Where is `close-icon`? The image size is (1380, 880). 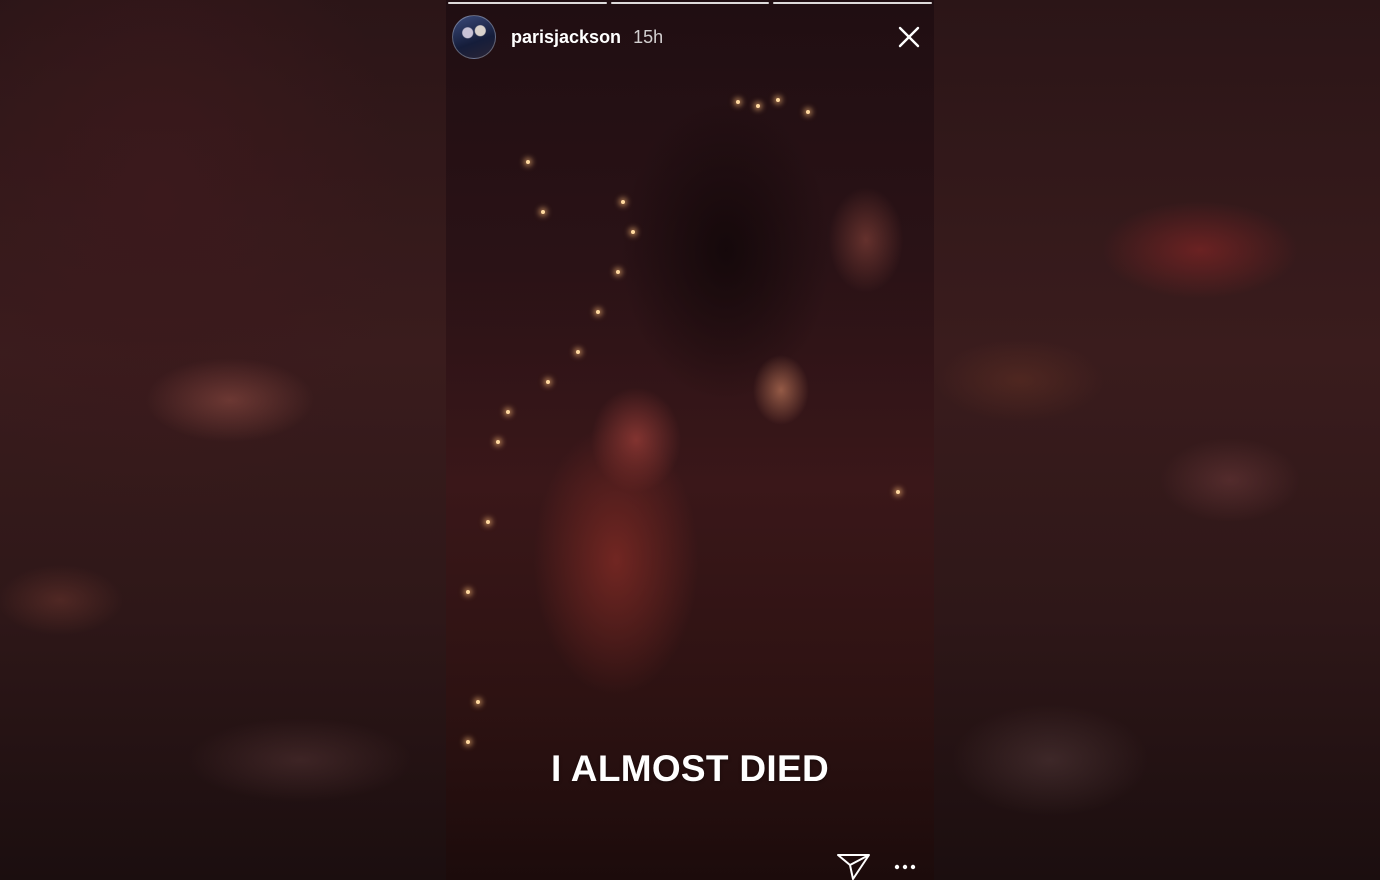
close-icon is located at coordinates (909, 37).